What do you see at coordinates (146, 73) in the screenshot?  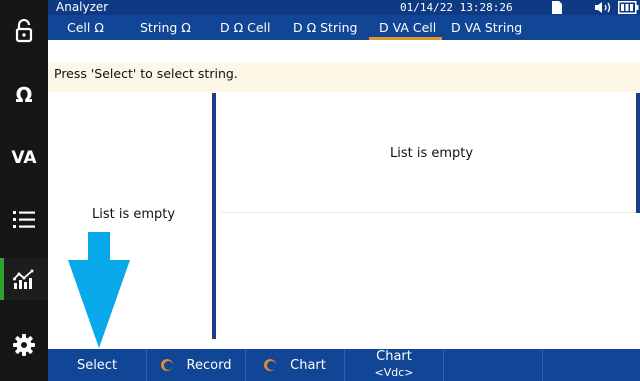 I see `notice-text: Press 'Select' to select string.` at bounding box center [146, 73].